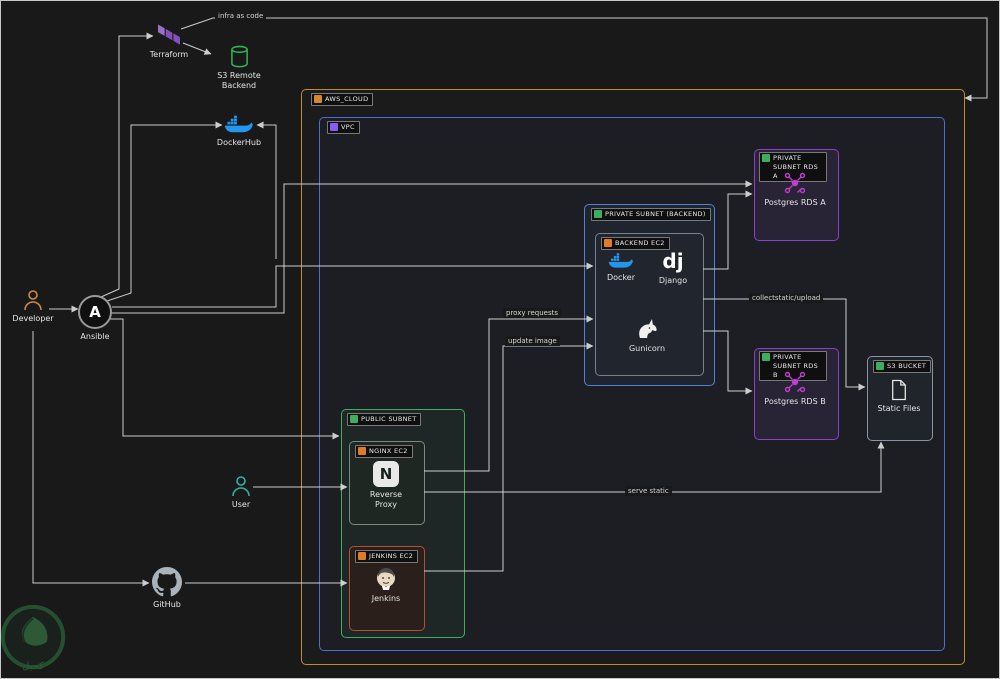 Image resolution: width=1000 pixels, height=679 pixels. Describe the element at coordinates (640, 243) in the screenshot. I see `backend-ec2-label-text: BACKEND EC2` at that location.